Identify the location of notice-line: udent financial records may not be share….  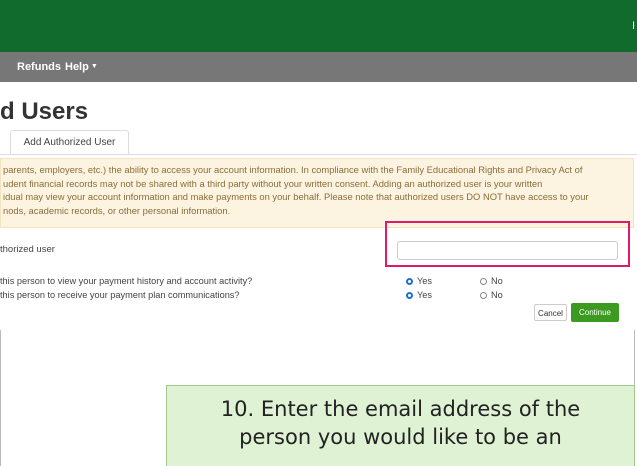
(273, 183).